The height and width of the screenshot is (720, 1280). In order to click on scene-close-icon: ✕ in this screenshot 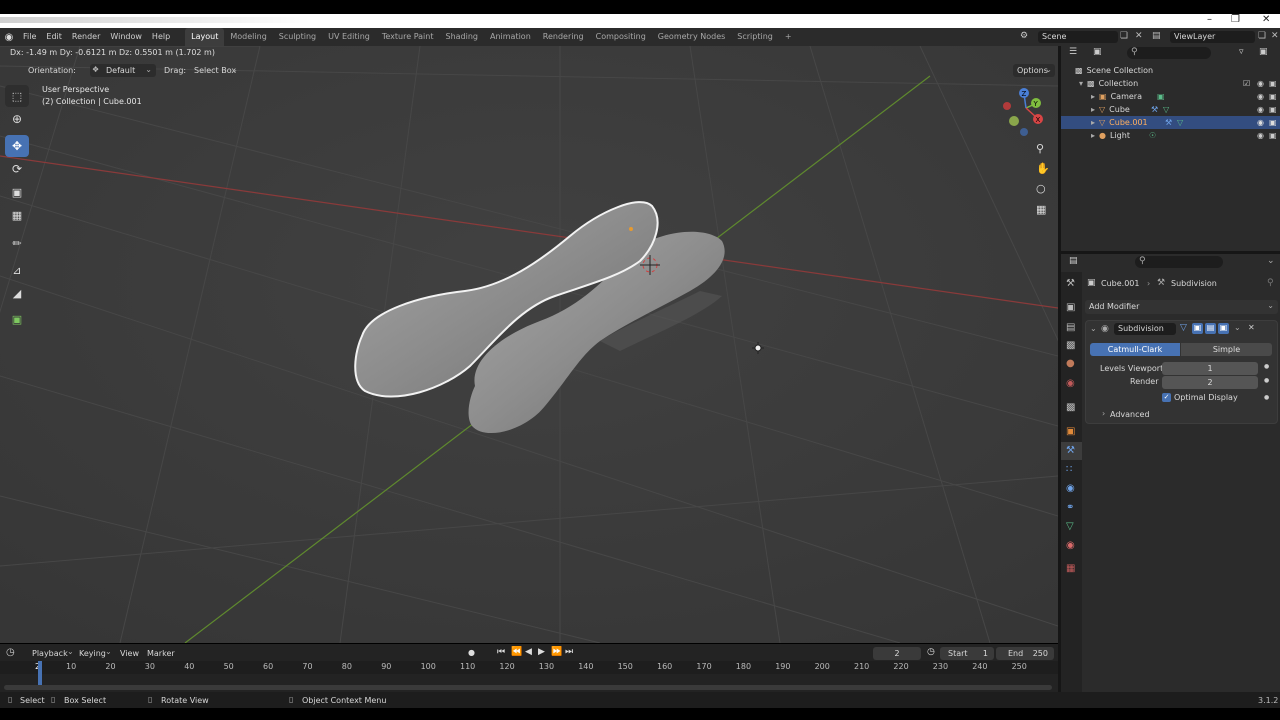, I will do `click(1139, 36)`.